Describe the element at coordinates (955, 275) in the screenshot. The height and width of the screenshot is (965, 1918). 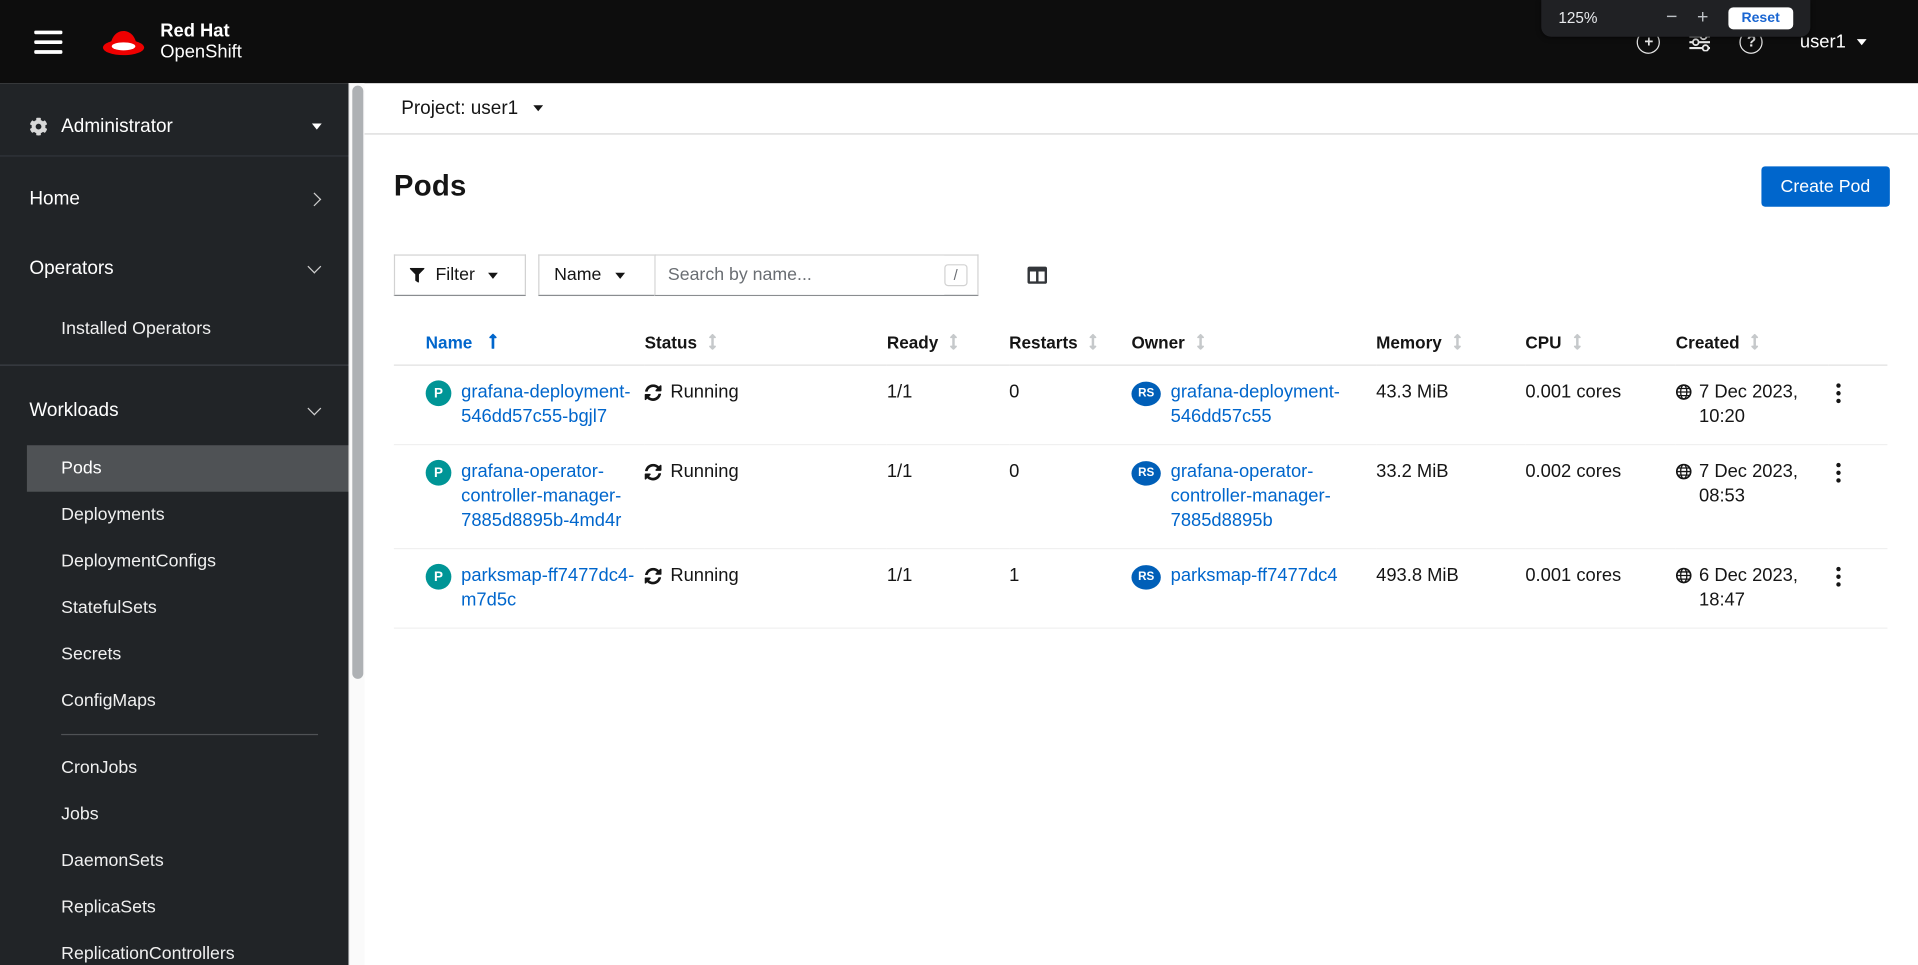
I see `slash-shortcut-hint: /` at that location.